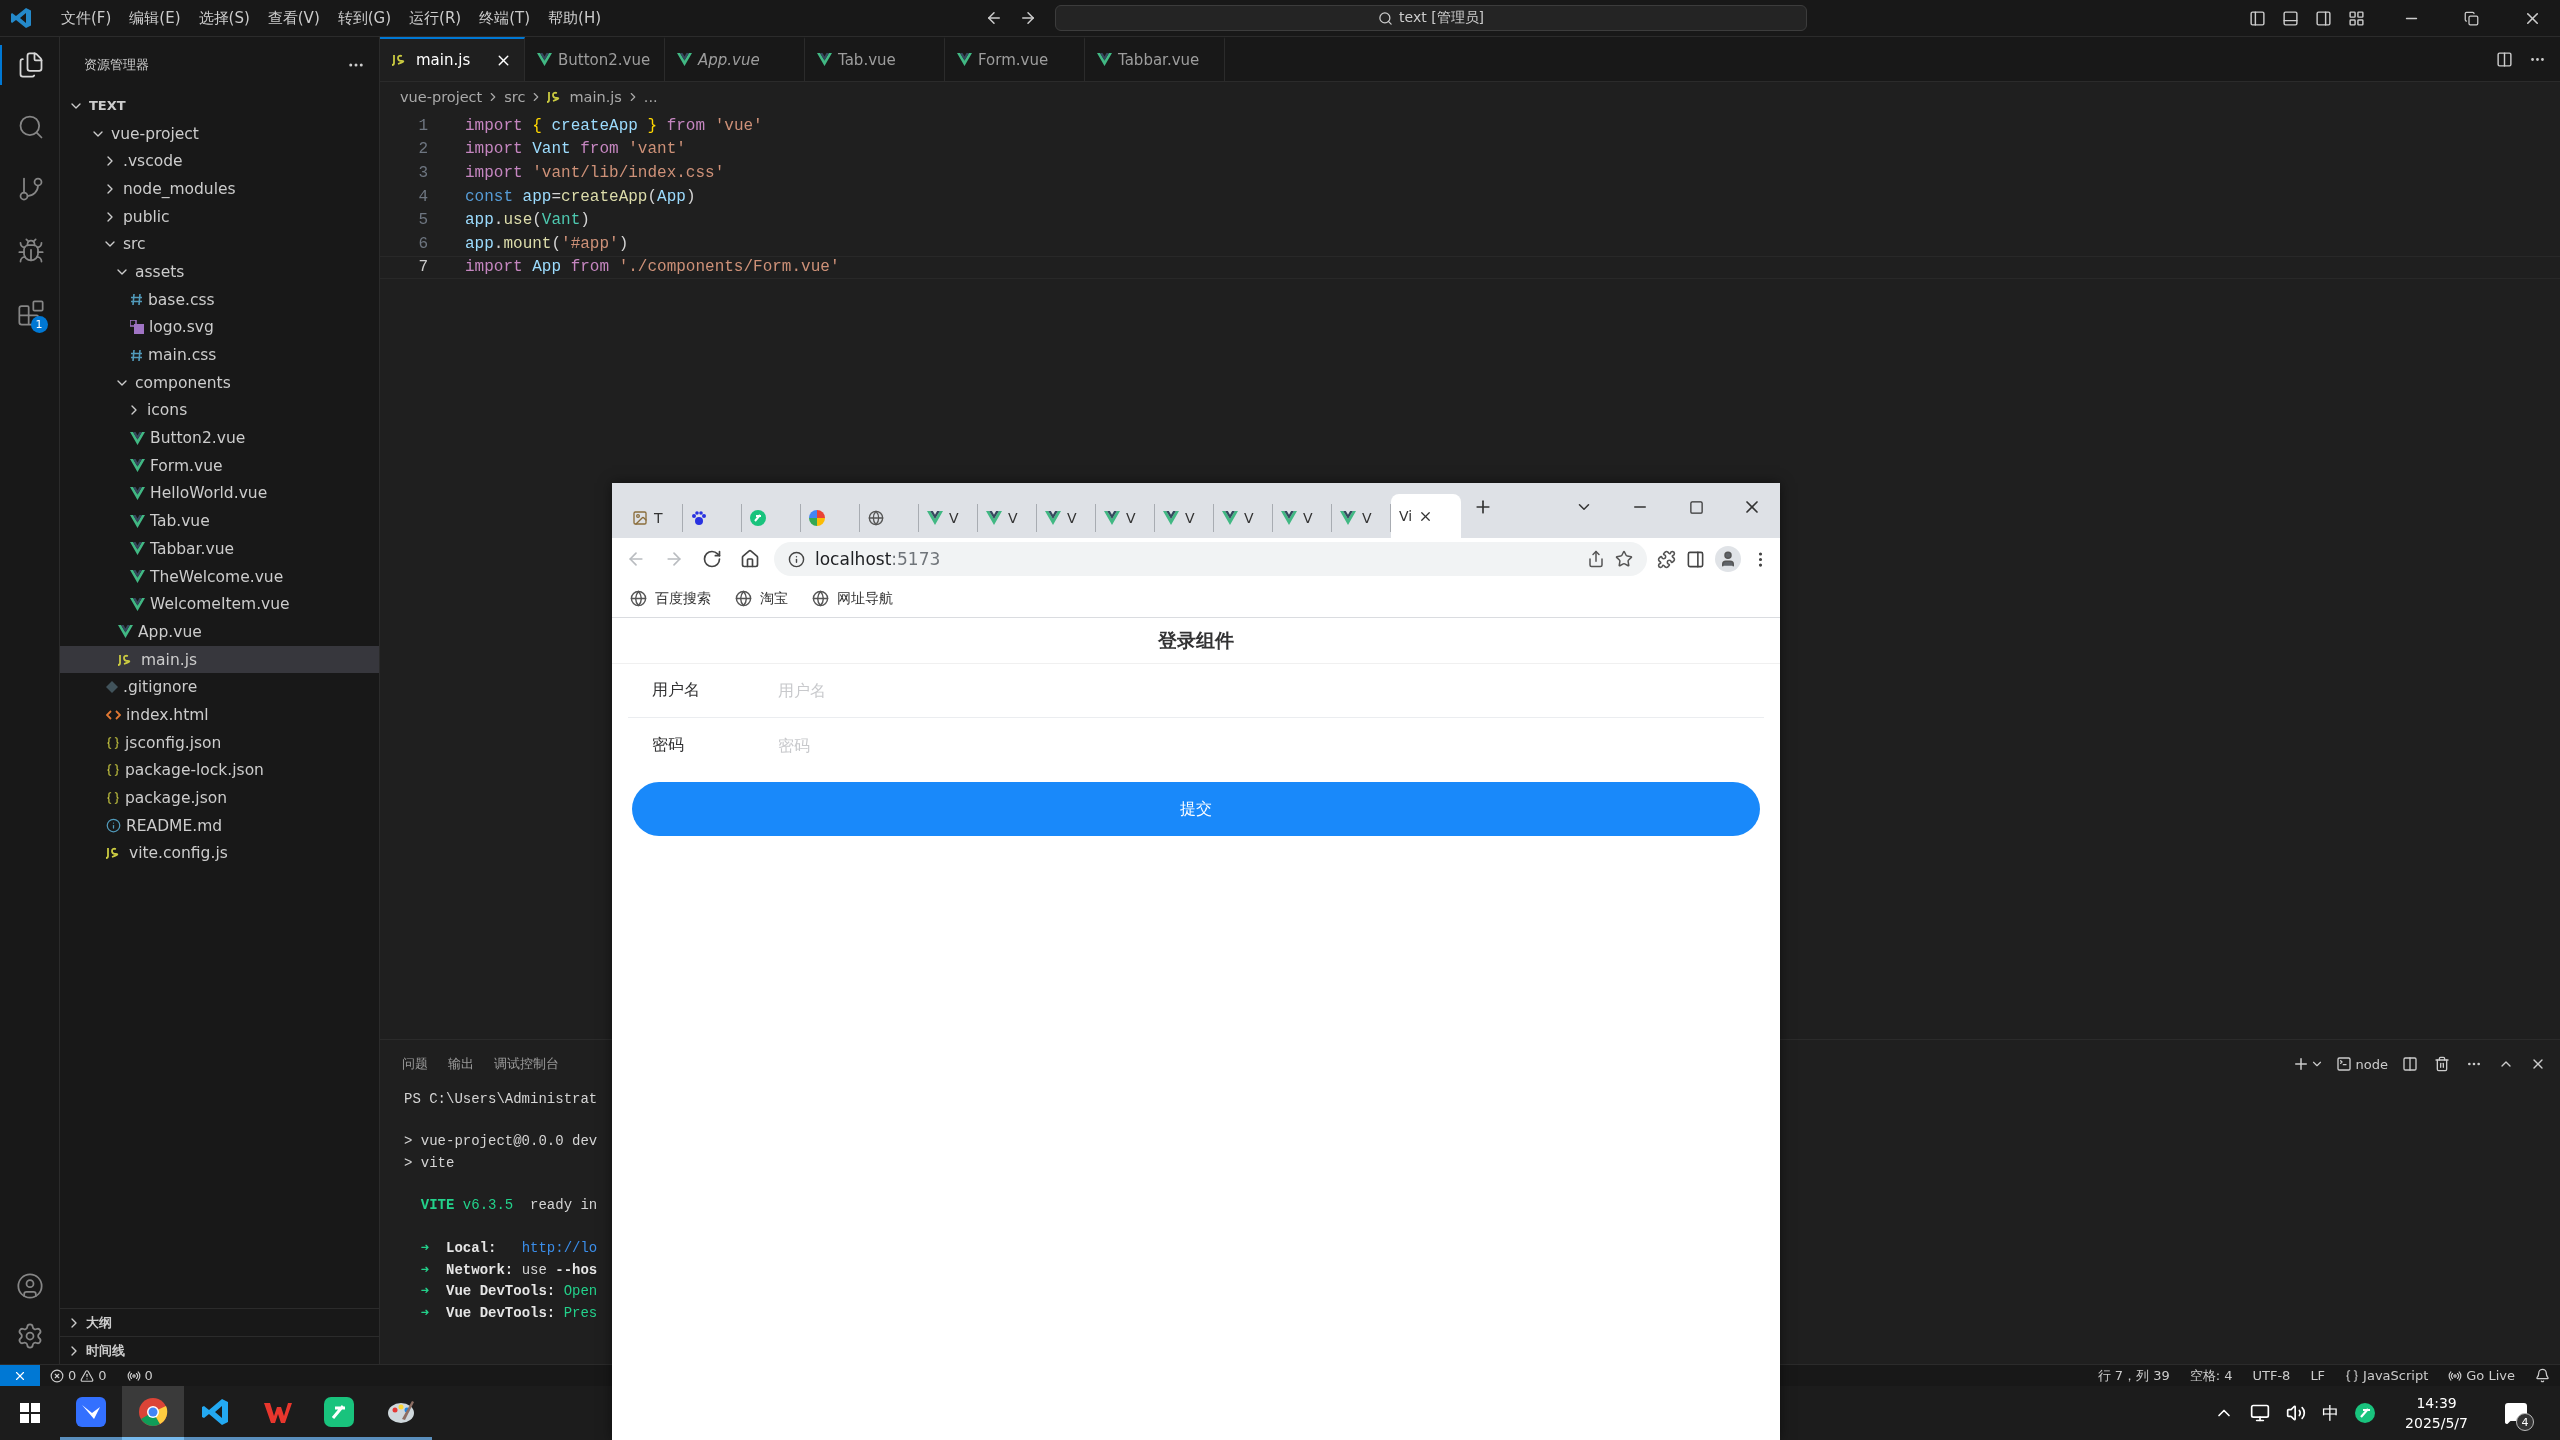 This screenshot has width=2560, height=1440. I want to click on info-icon, so click(113, 826).